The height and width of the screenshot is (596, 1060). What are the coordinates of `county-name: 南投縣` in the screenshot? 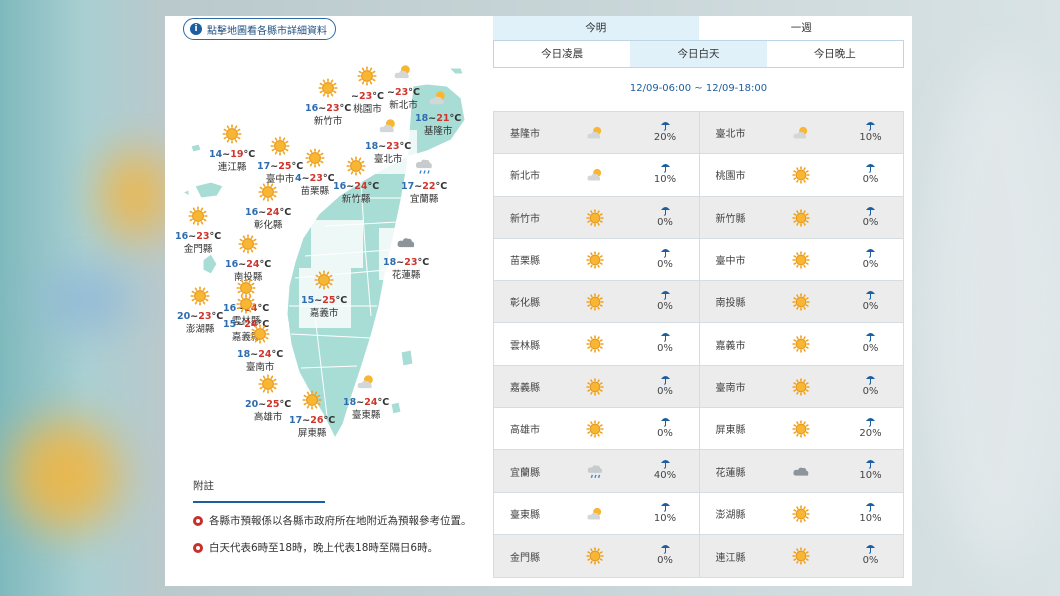 It's located at (730, 304).